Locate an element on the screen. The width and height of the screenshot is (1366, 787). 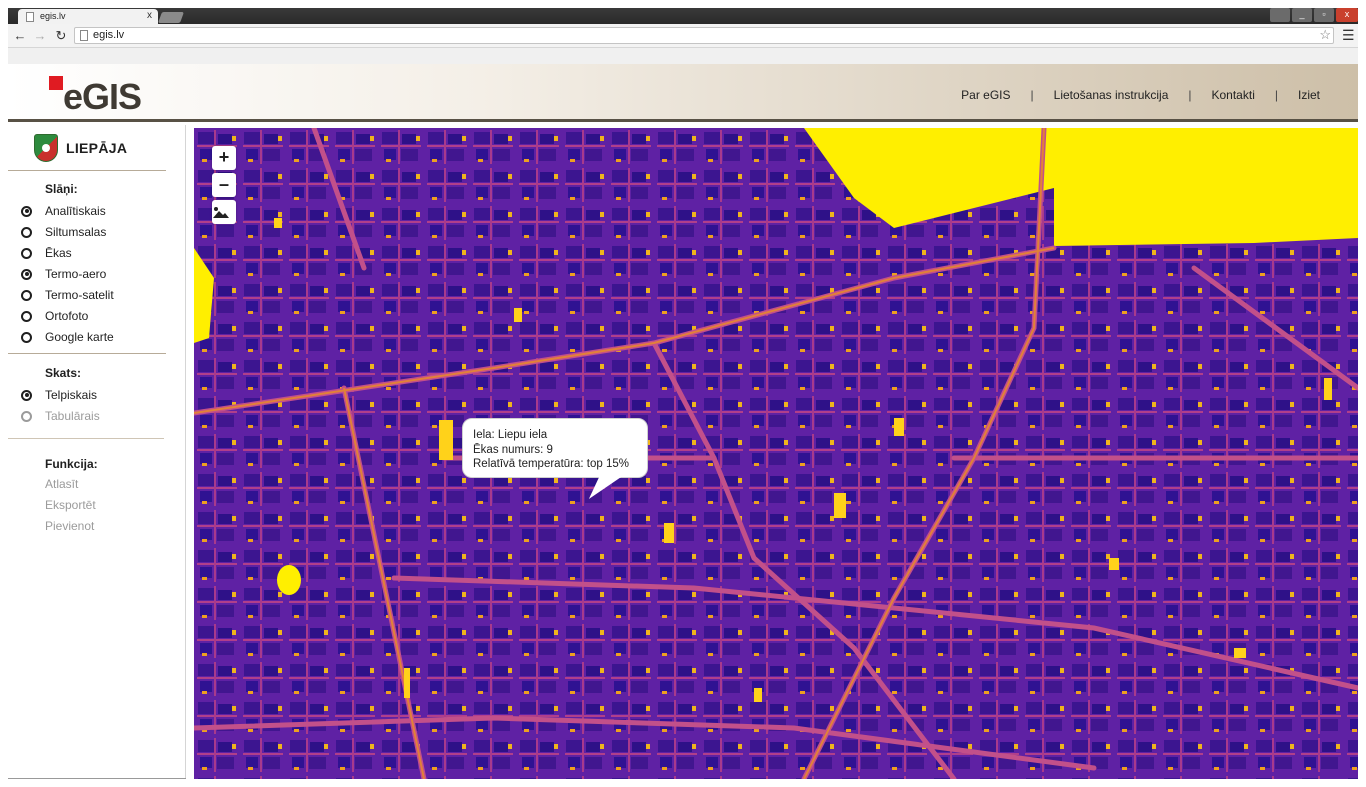
maximize-button: ▫ is located at coordinates (1324, 15).